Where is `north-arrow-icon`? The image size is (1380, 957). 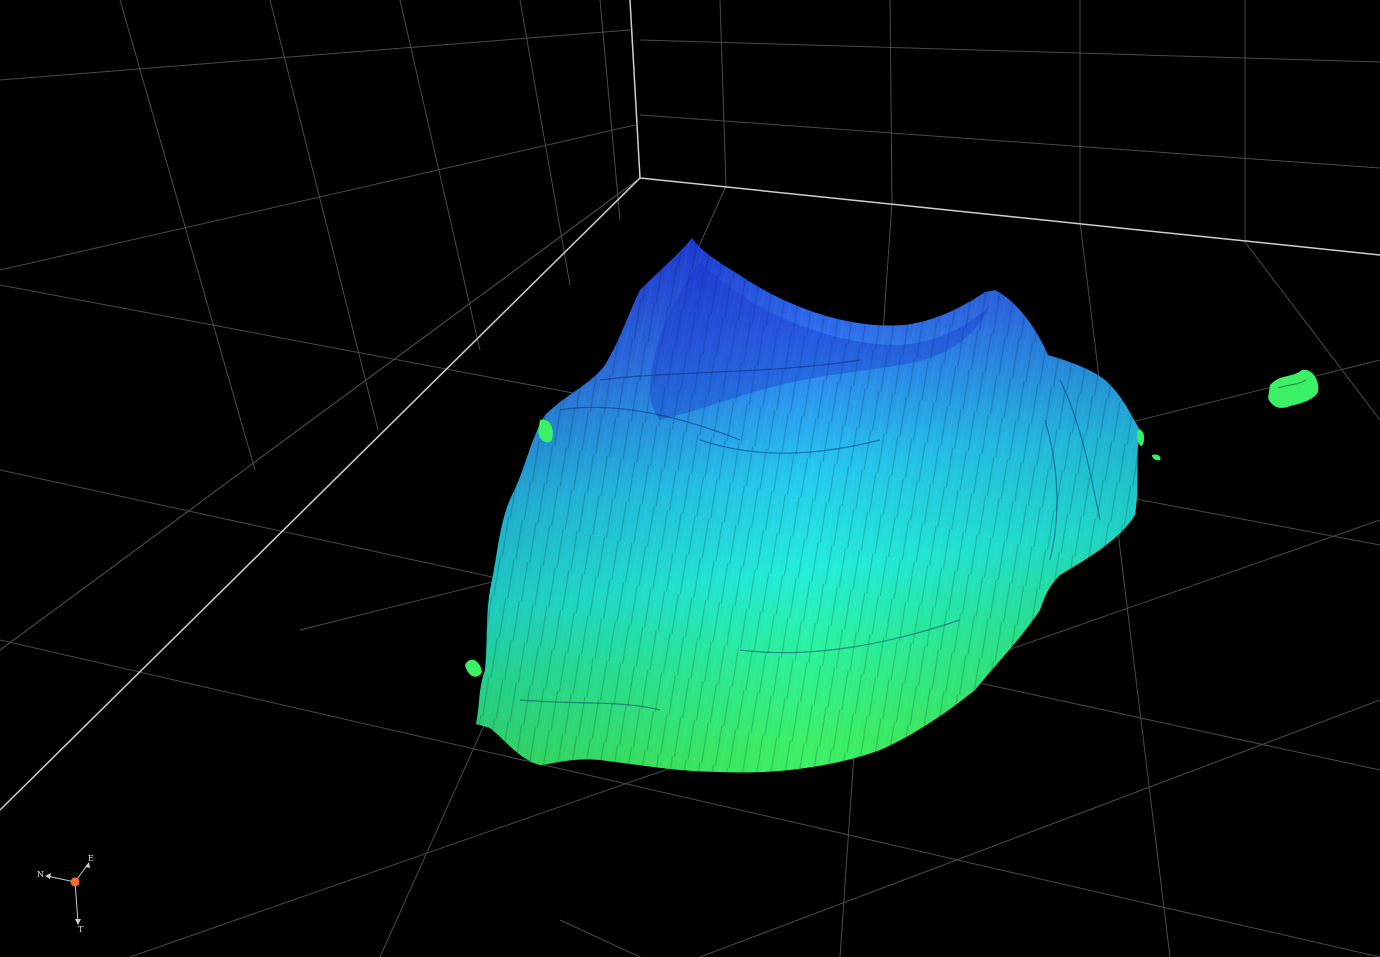
north-arrow-icon is located at coordinates (48, 876).